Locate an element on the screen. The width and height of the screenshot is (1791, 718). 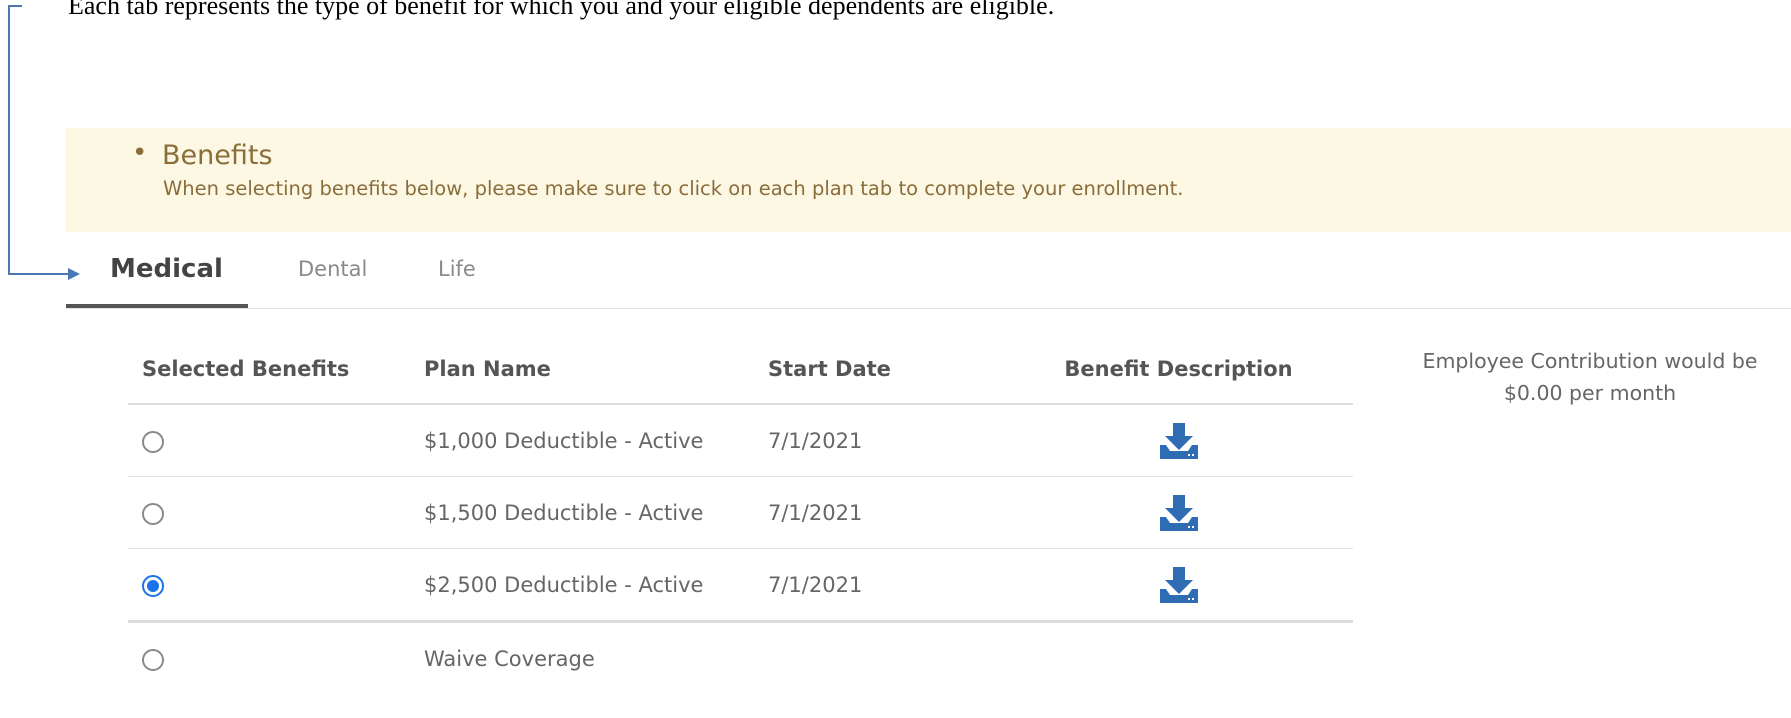
tab-dental: Dental is located at coordinates (331, 270).